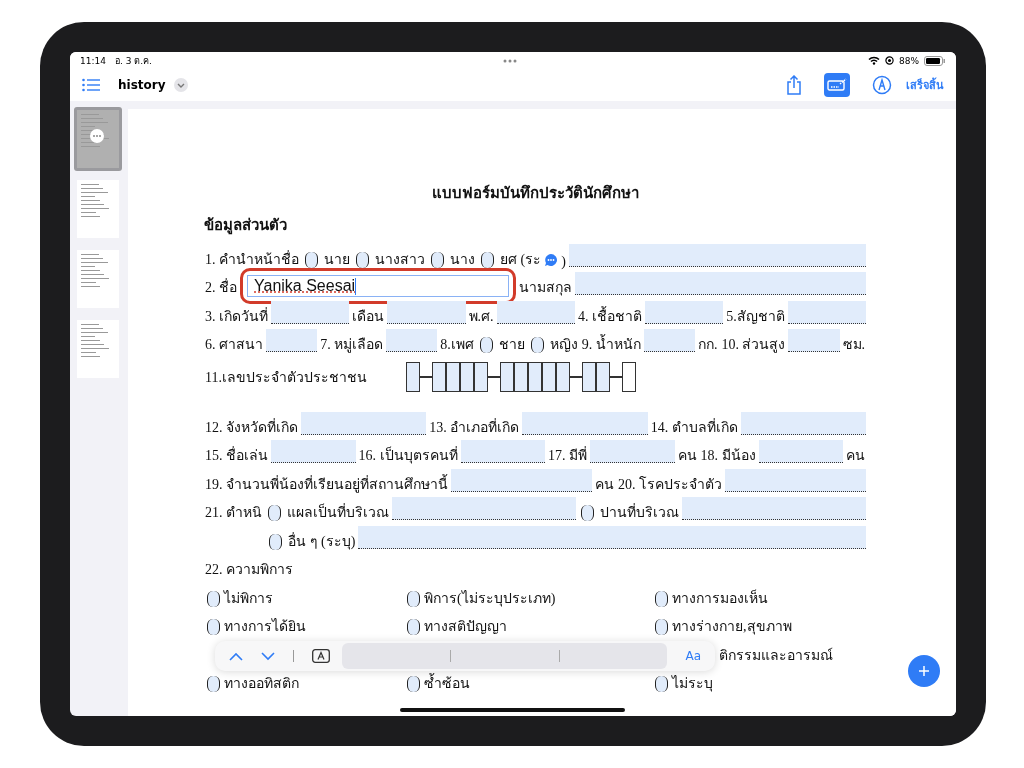 This screenshot has height=768, width=1024. I want to click on share-icon, so click(794, 85).